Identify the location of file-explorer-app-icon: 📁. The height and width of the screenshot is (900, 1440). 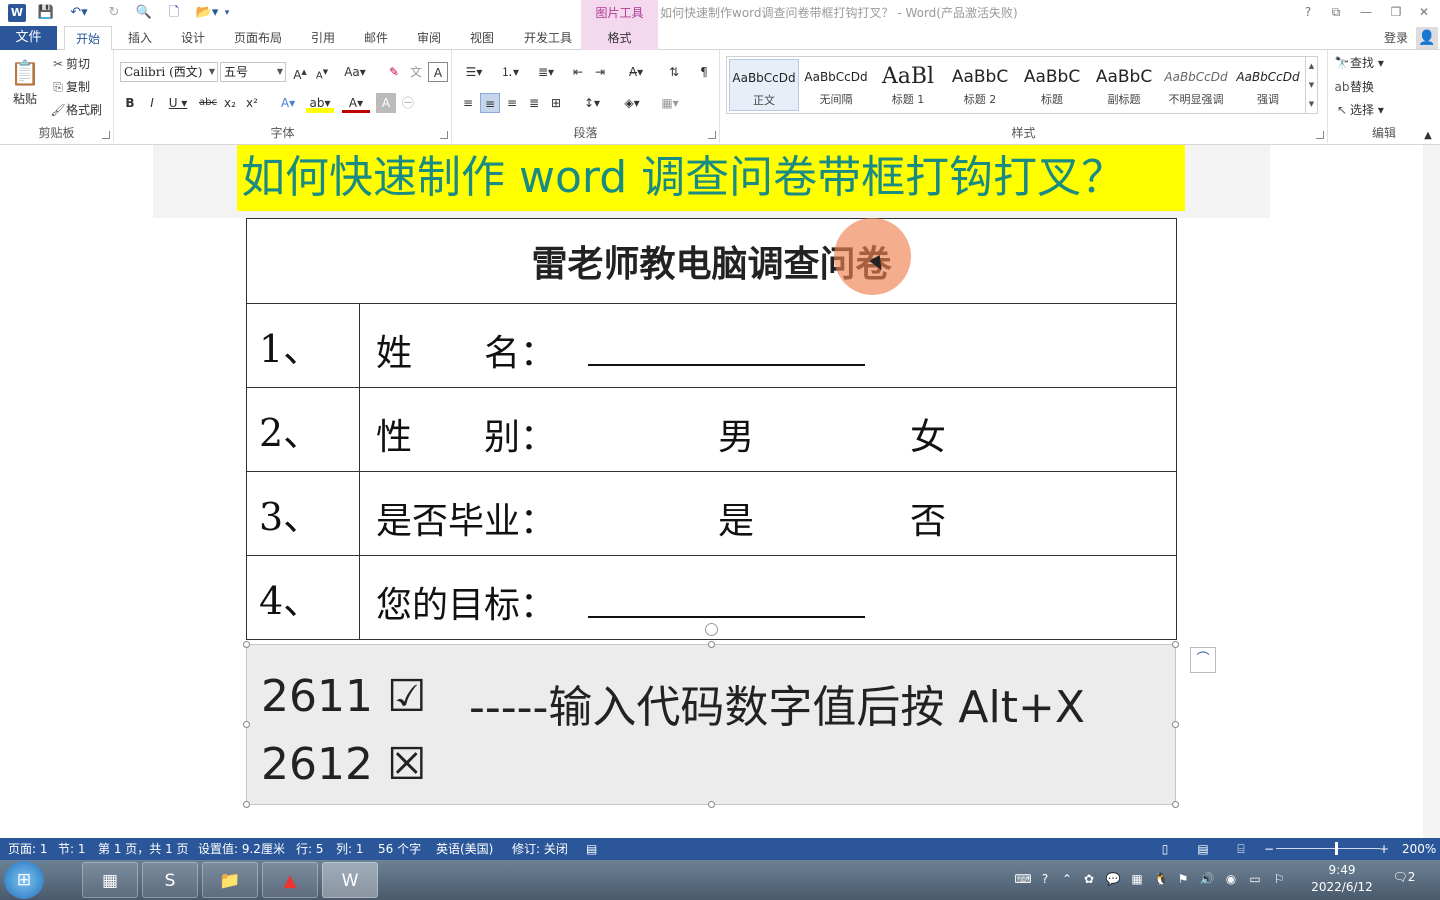
(230, 880).